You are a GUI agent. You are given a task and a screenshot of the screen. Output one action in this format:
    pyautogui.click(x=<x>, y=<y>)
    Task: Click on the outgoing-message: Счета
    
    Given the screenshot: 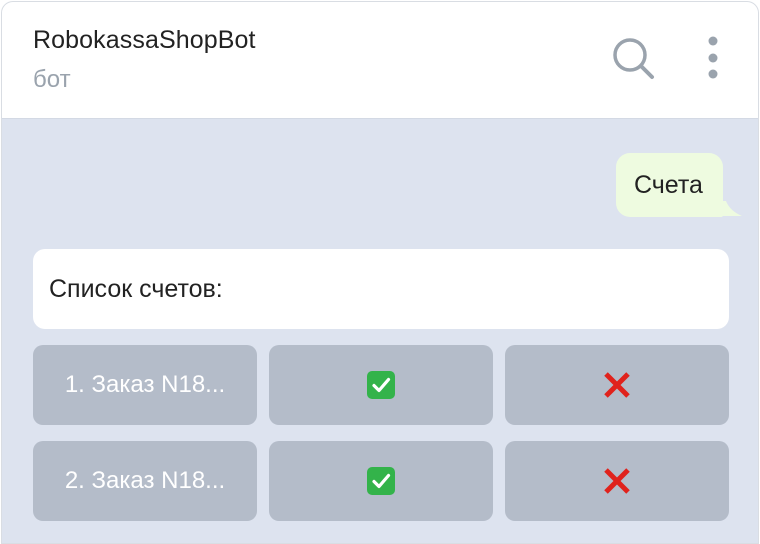 What is the action you would take?
    pyautogui.click(x=669, y=185)
    